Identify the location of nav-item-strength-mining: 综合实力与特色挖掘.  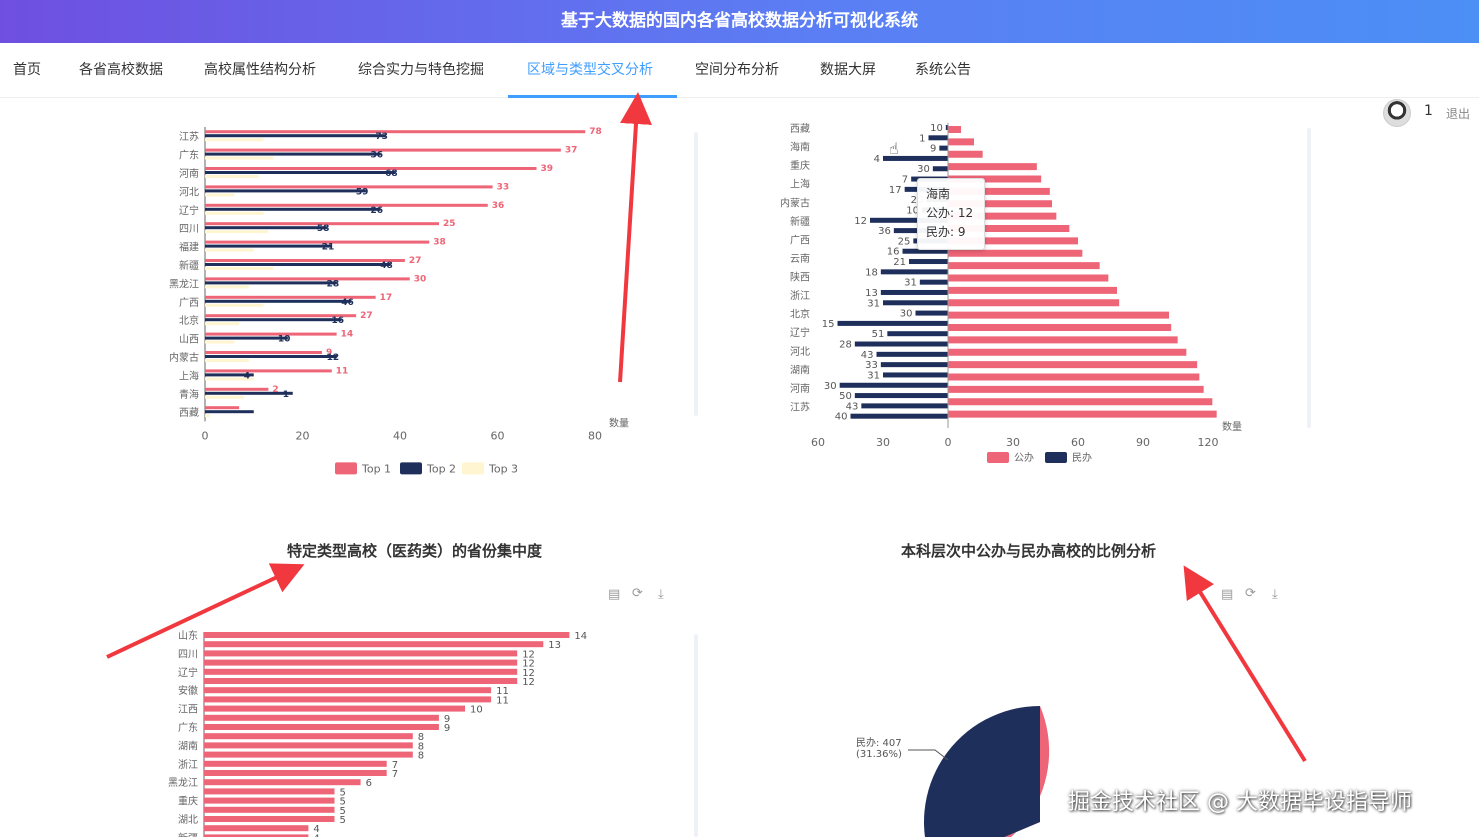
(421, 70).